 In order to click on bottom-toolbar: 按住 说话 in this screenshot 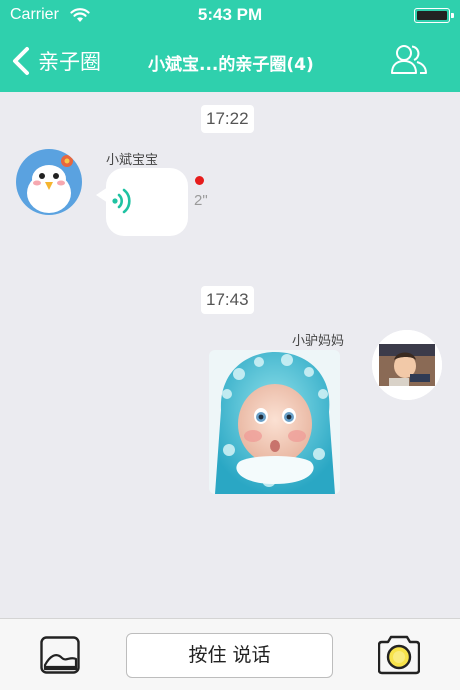, I will do `click(230, 654)`.